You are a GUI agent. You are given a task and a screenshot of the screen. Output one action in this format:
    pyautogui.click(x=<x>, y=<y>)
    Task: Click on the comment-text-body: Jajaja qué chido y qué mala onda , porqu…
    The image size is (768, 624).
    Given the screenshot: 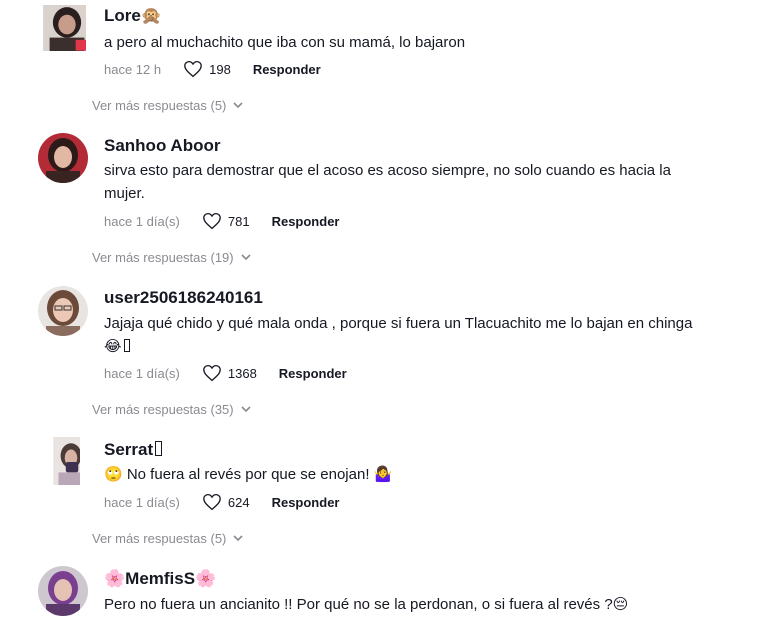 What is the action you would take?
    pyautogui.click(x=398, y=335)
    